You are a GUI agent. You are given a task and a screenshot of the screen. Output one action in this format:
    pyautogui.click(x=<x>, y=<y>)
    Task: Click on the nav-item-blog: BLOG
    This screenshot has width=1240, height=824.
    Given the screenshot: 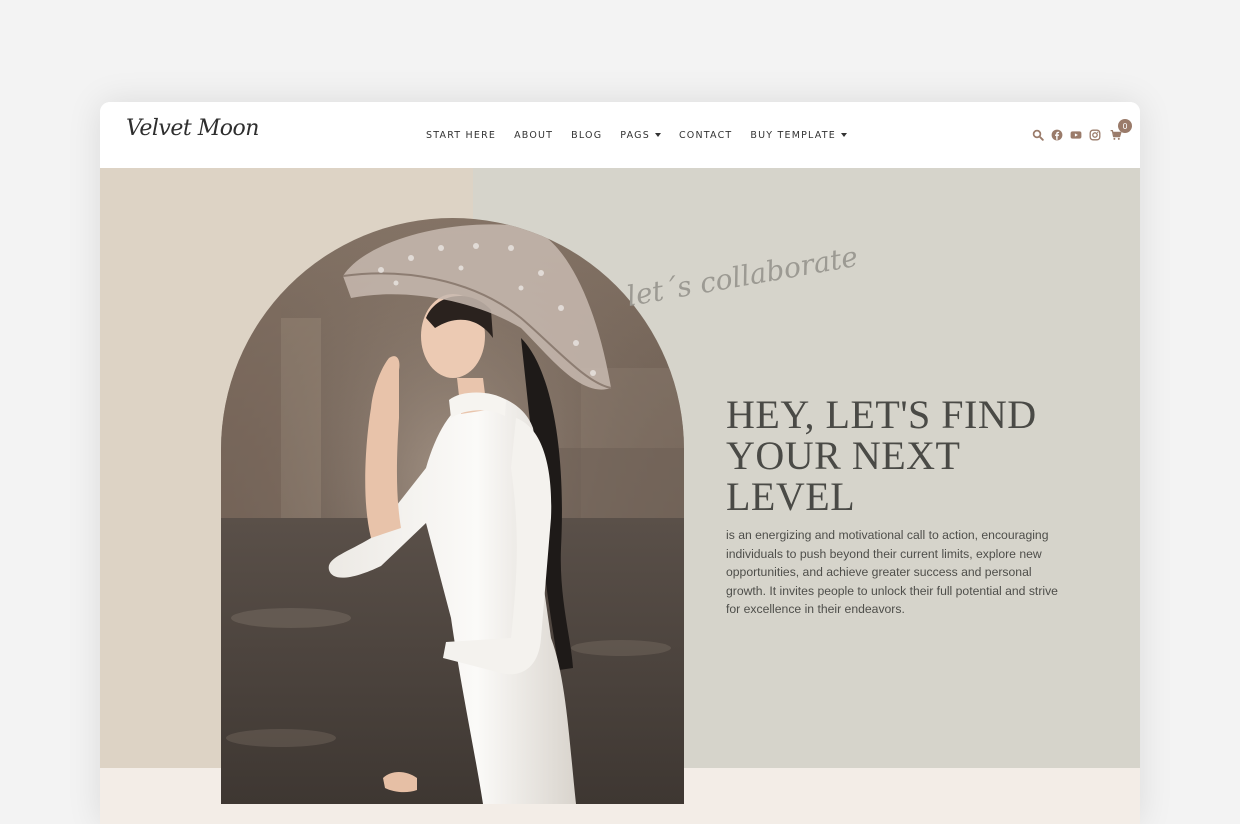 What is the action you would take?
    pyautogui.click(x=586, y=135)
    